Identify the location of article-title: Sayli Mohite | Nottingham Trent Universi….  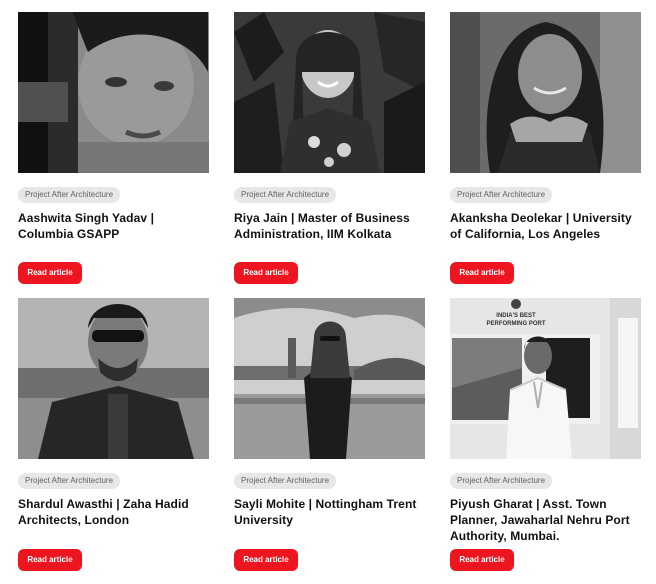
(329, 520).